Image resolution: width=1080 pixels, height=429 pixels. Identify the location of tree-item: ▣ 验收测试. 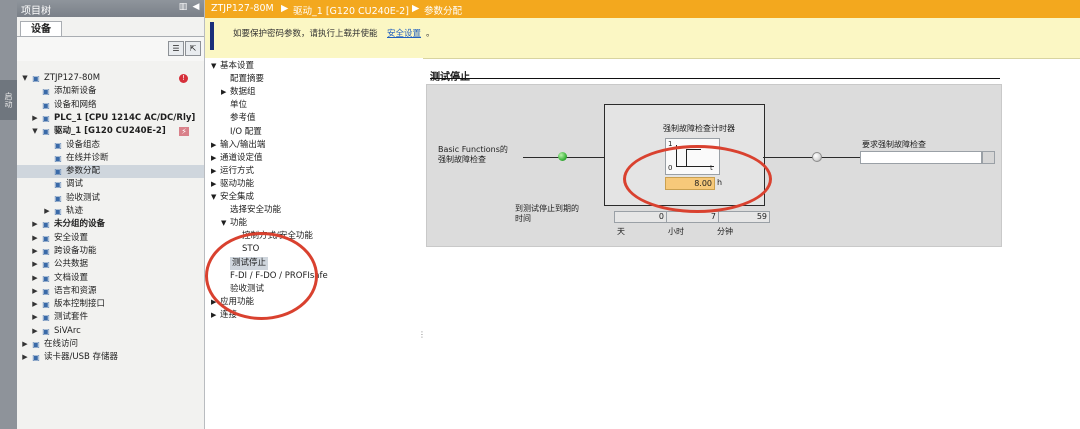
(110, 198).